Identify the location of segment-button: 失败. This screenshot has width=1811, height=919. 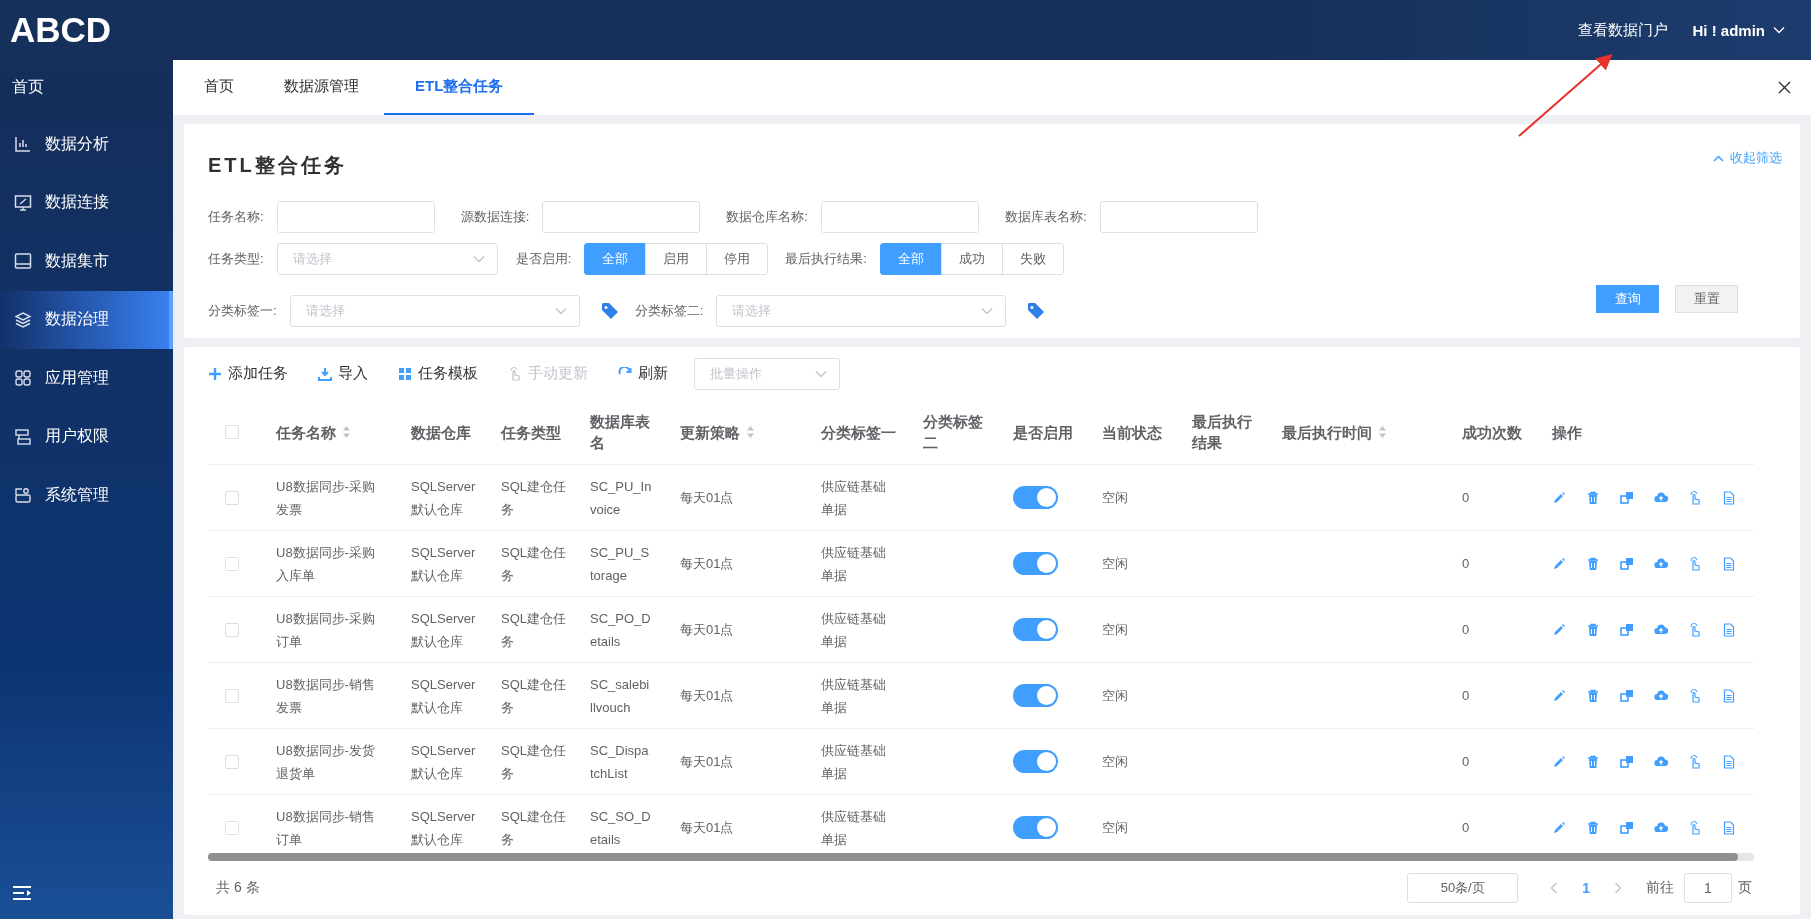
(1032, 259).